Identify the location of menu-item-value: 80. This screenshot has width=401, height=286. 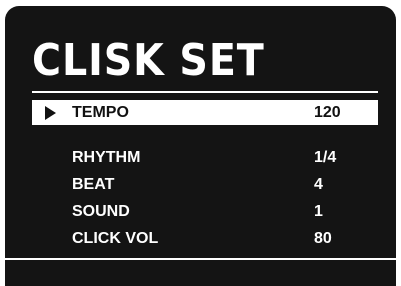
(323, 238).